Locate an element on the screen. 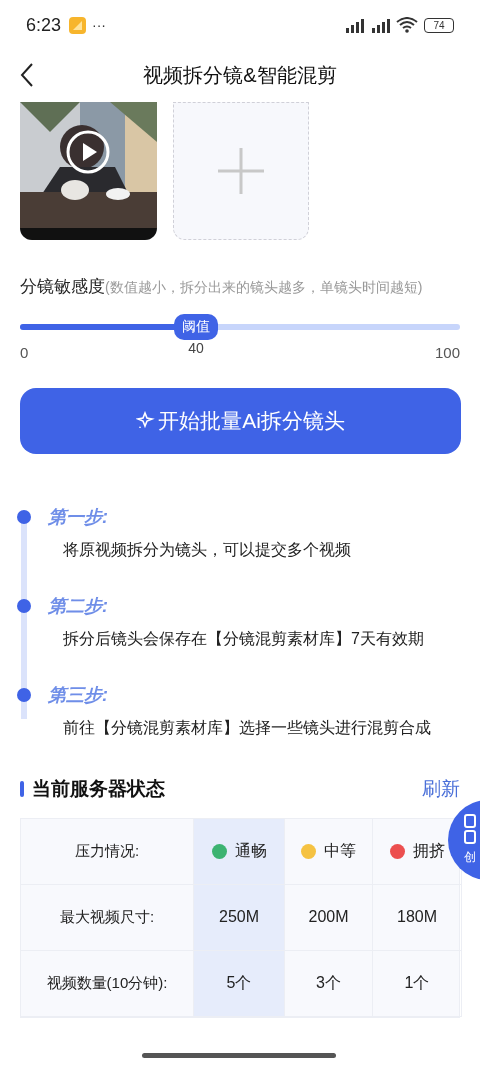  step-title: 第二步: is located at coordinates (78, 606).